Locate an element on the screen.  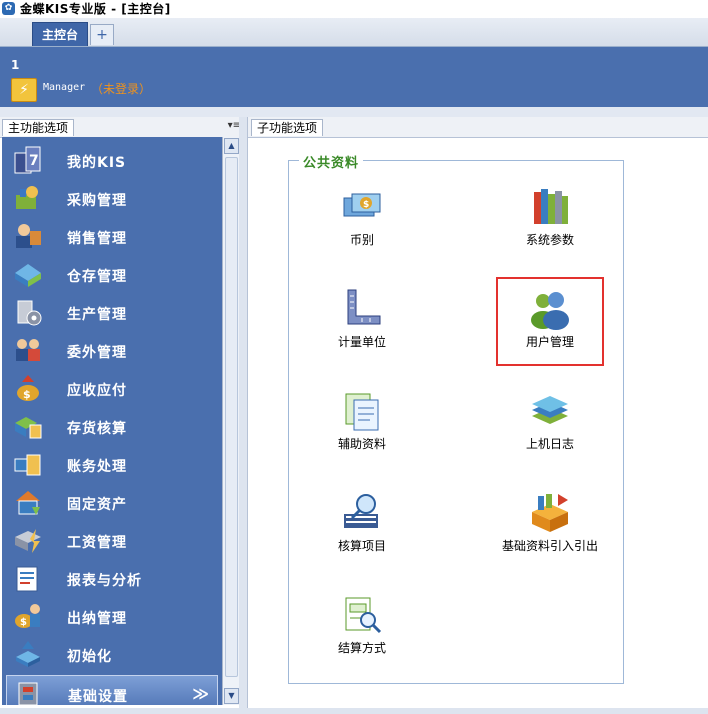
bottom-border is located at coordinates (354, 711).